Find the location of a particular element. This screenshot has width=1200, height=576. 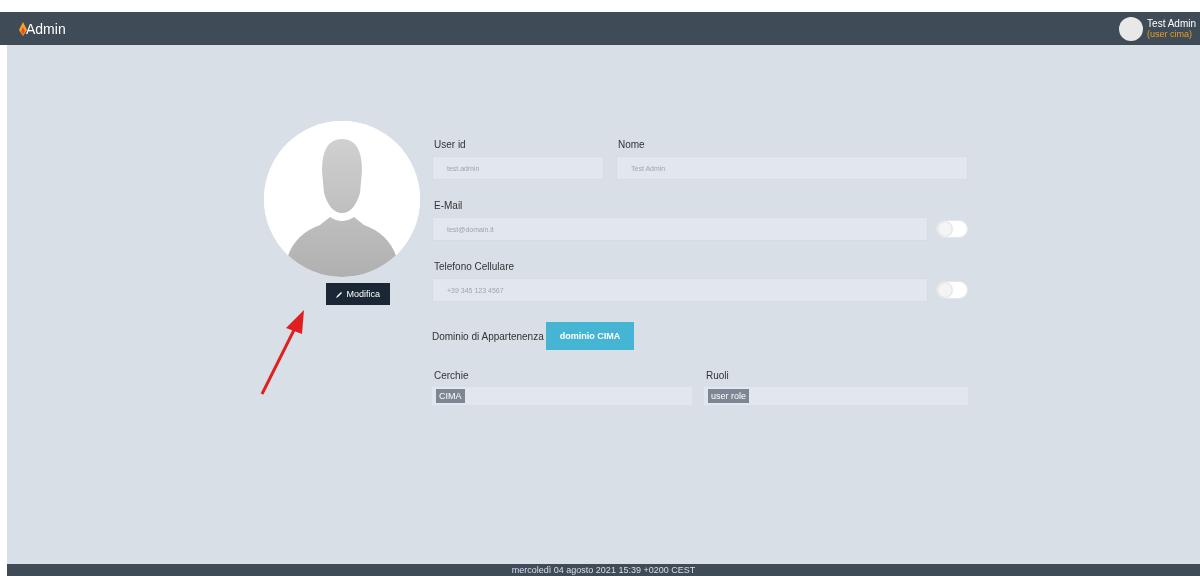

field-label: Telefono Cellulare is located at coordinates (475, 266).